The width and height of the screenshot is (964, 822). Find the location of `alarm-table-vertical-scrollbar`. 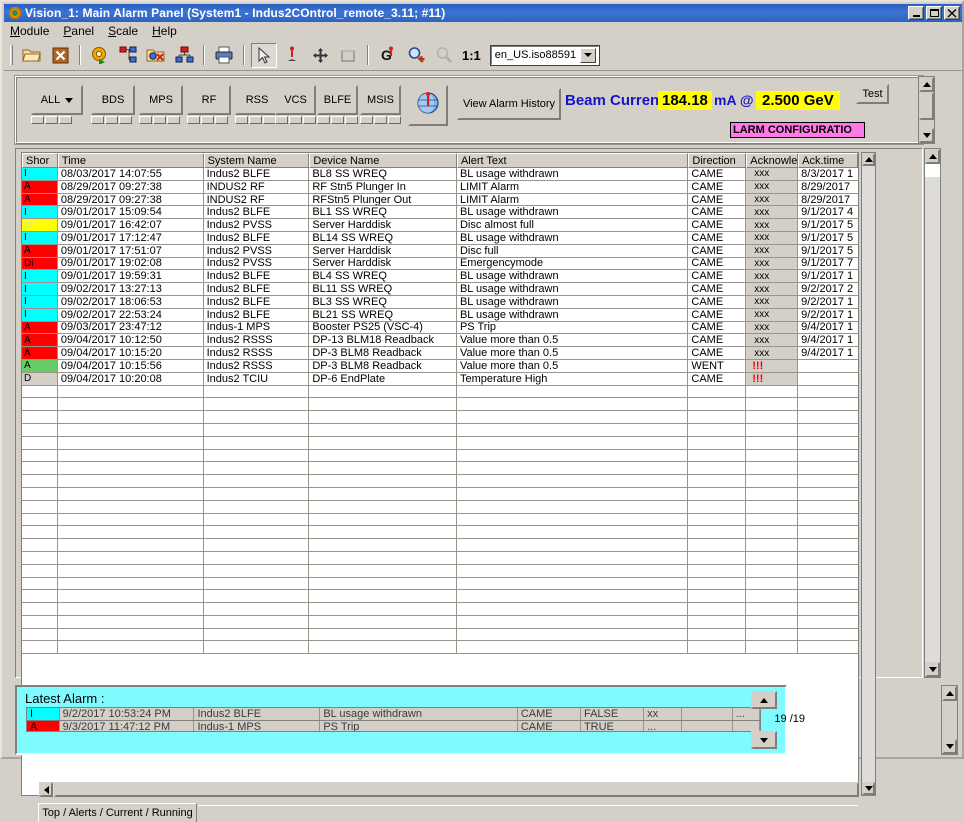

alarm-table-vertical-scrollbar is located at coordinates (868, 474).